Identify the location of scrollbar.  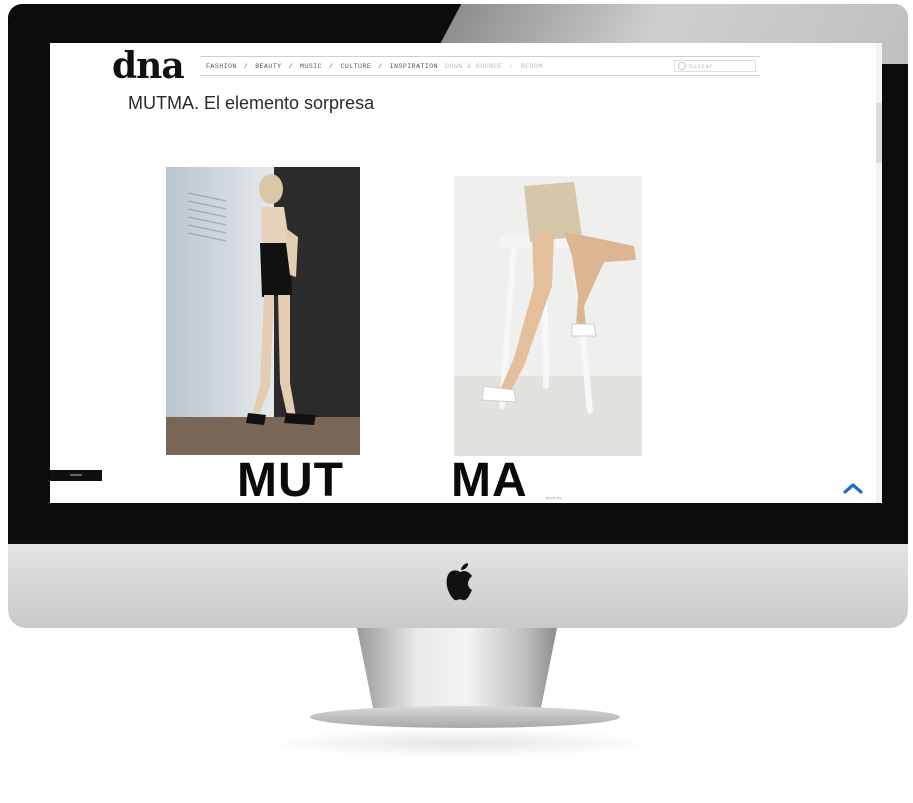
(879, 273).